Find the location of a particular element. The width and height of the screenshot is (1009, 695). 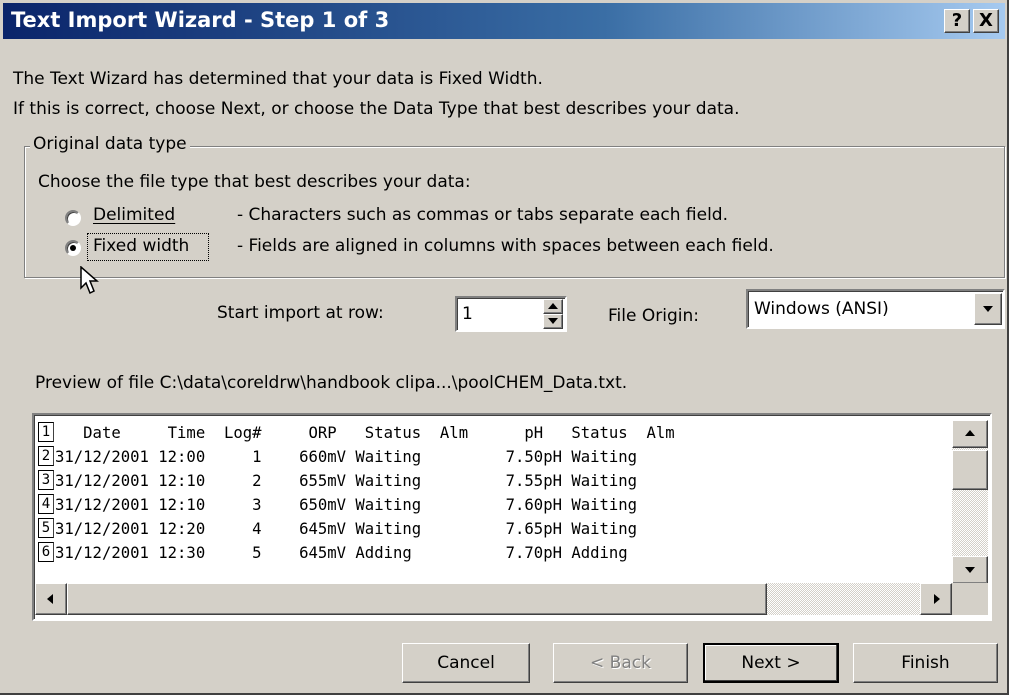

window-title: Text Import Wizard - Step 1 of 3 is located at coordinates (200, 20).